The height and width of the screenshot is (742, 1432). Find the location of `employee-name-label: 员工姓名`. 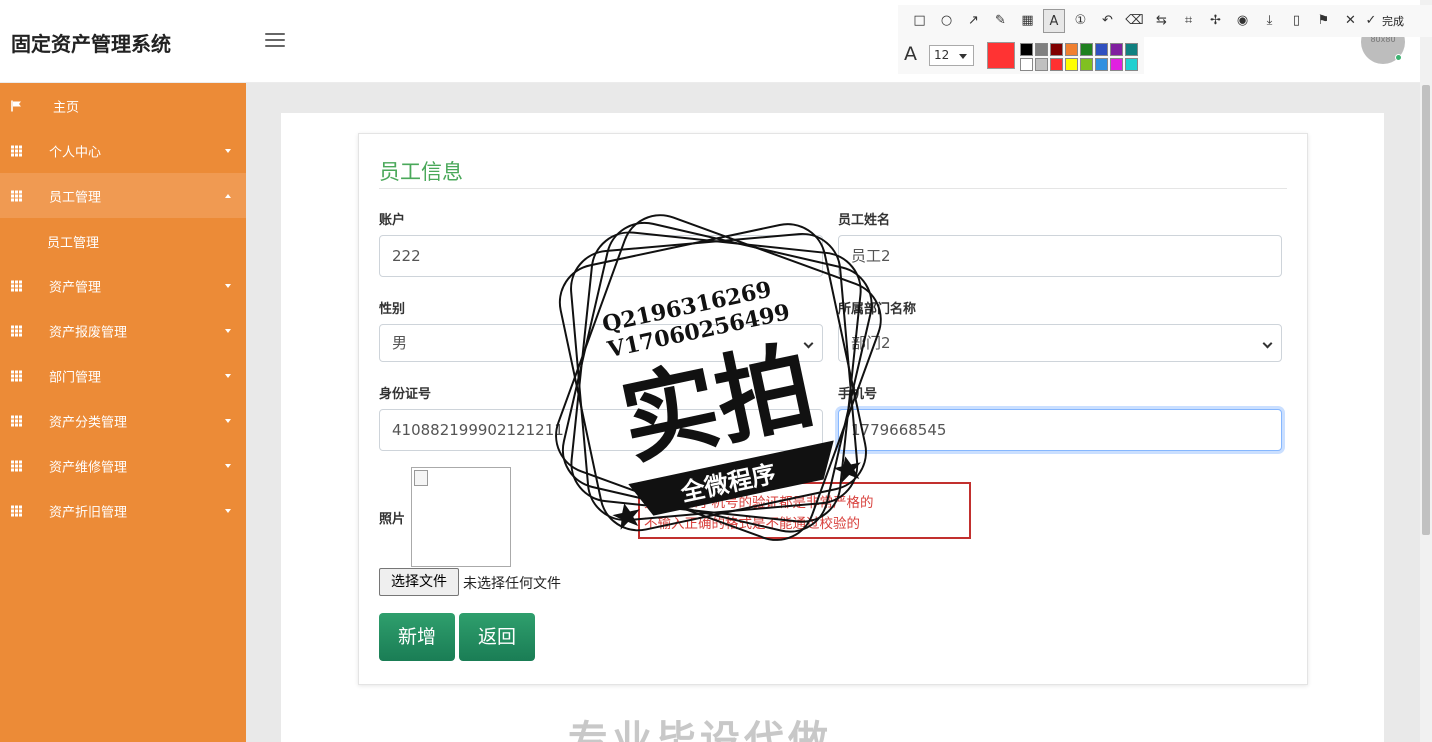

employee-name-label: 员工姓名 is located at coordinates (864, 220).